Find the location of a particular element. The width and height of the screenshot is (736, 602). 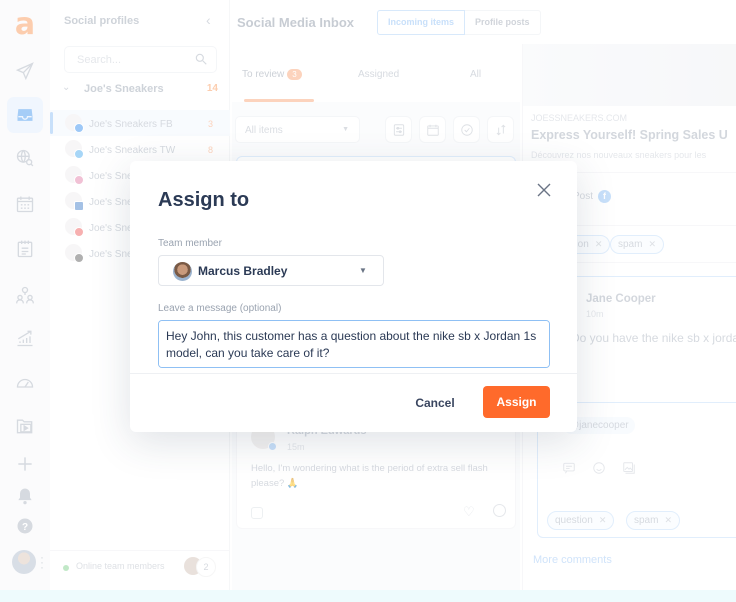

close-icon is located at coordinates (545, 191).